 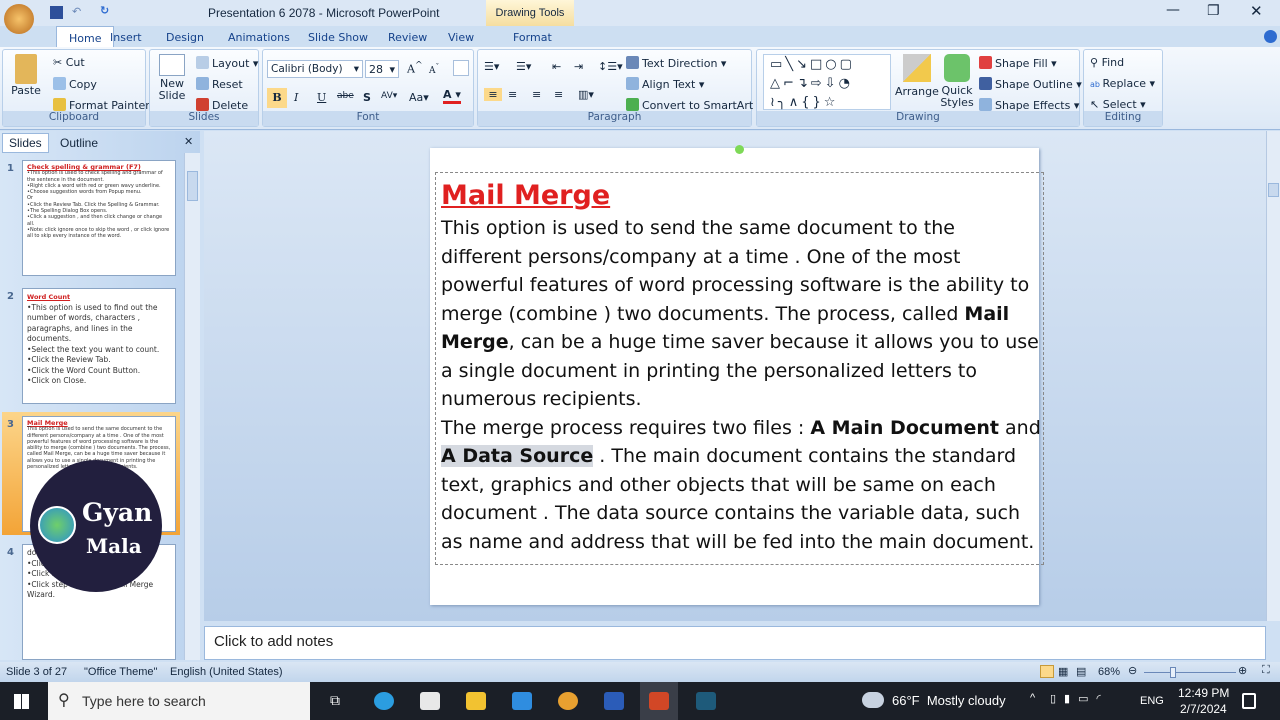 I want to click on zoom-level: 68%, so click(x=1109, y=672).